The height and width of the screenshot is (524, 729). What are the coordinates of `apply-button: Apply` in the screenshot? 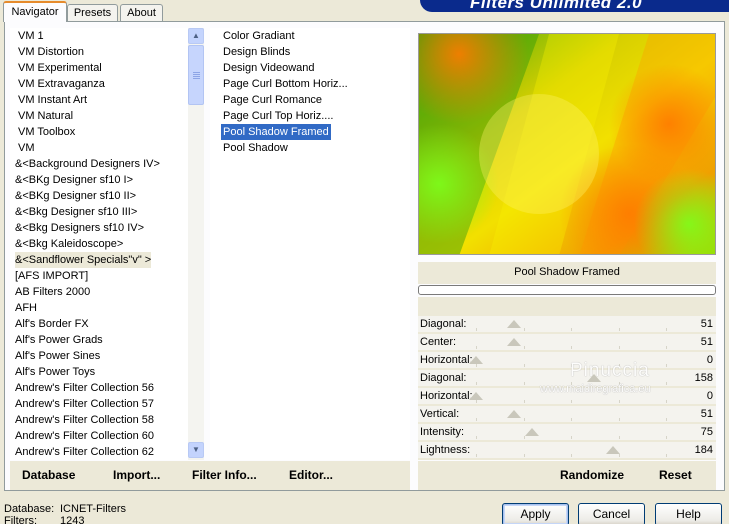 It's located at (535, 513).